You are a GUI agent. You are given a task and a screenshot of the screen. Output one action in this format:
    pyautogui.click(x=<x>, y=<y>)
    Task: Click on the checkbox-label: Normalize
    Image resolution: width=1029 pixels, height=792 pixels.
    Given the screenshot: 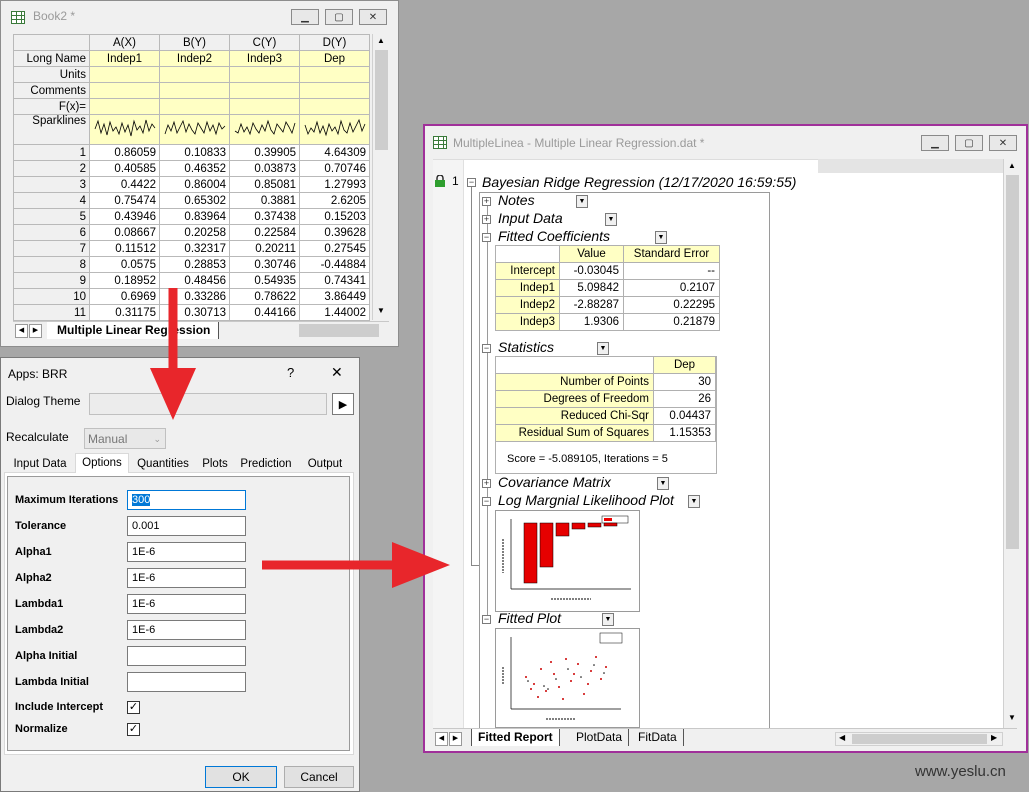 What is the action you would take?
    pyautogui.click(x=41, y=729)
    